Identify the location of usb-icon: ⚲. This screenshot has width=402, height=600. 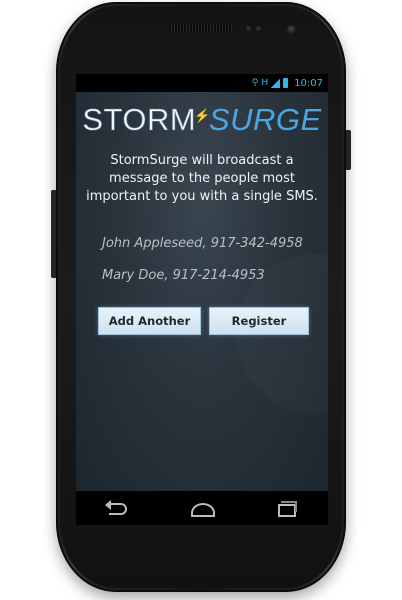
(255, 83).